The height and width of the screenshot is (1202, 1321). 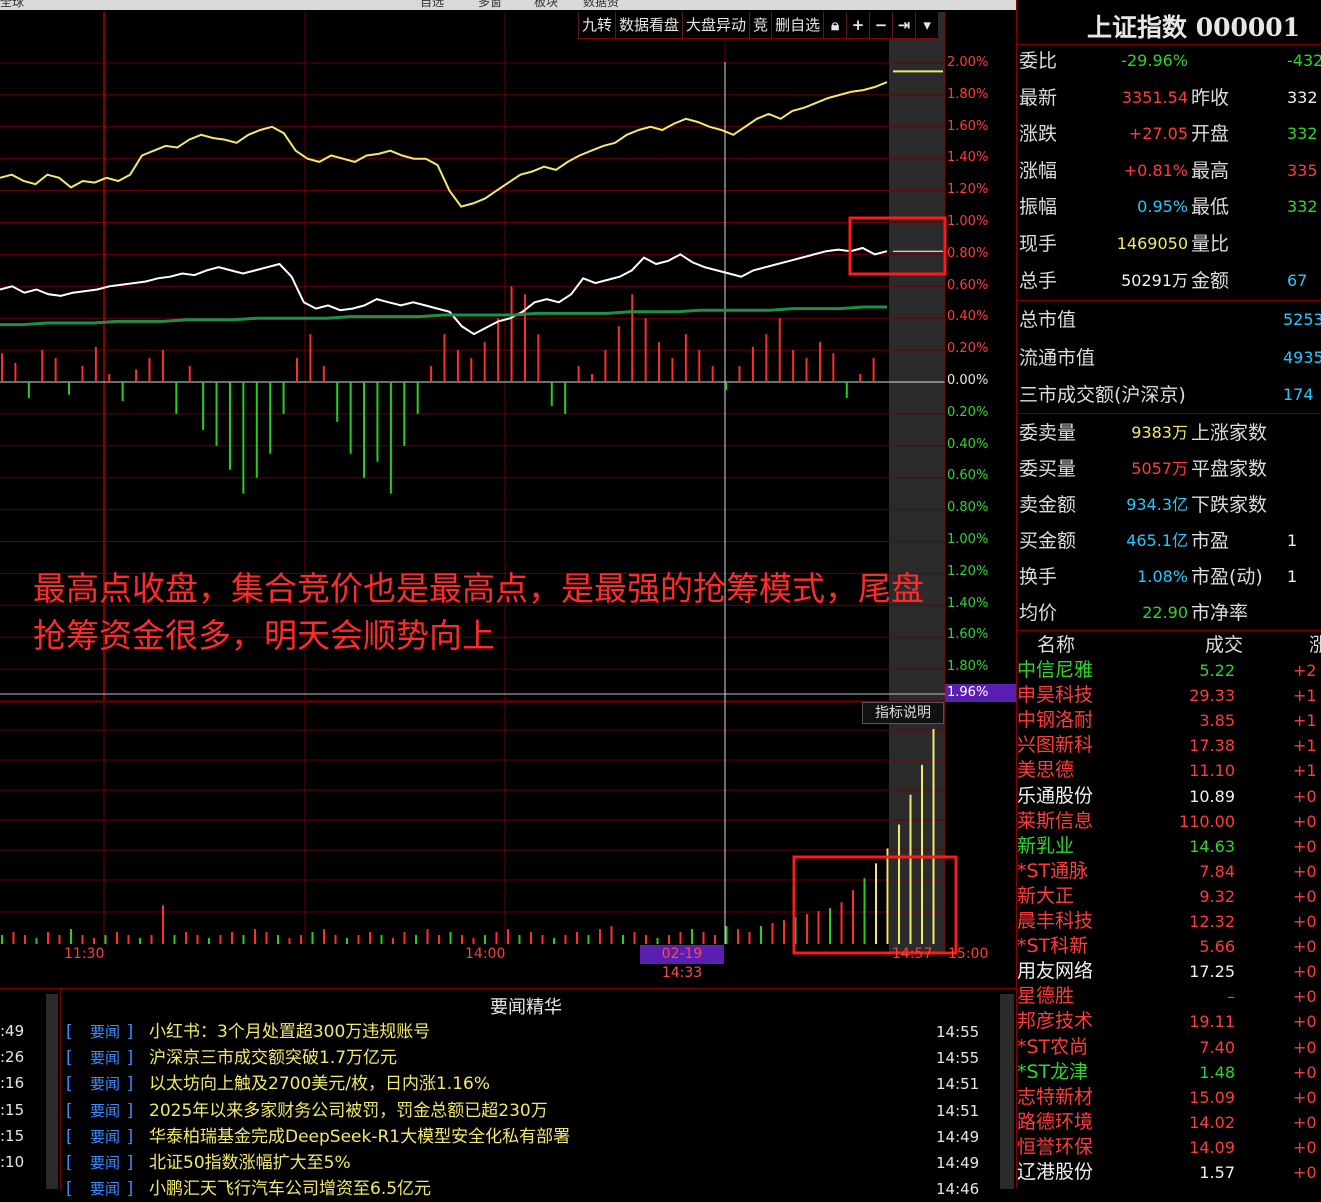 I want to click on auction-shade, so click(x=917, y=482).